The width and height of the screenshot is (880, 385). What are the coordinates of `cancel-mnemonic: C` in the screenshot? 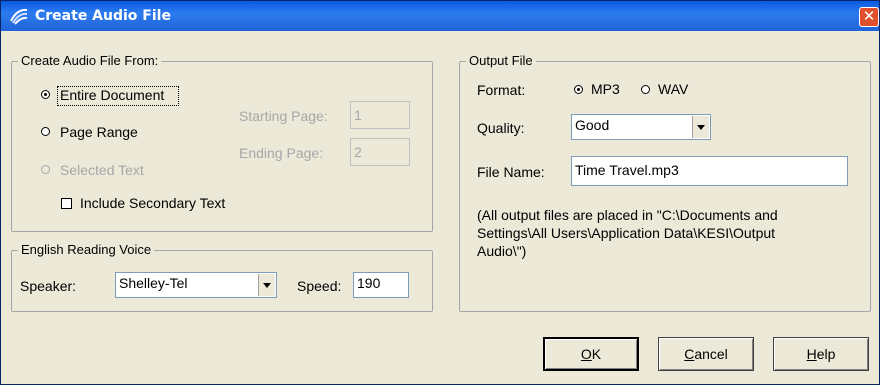 It's located at (689, 354).